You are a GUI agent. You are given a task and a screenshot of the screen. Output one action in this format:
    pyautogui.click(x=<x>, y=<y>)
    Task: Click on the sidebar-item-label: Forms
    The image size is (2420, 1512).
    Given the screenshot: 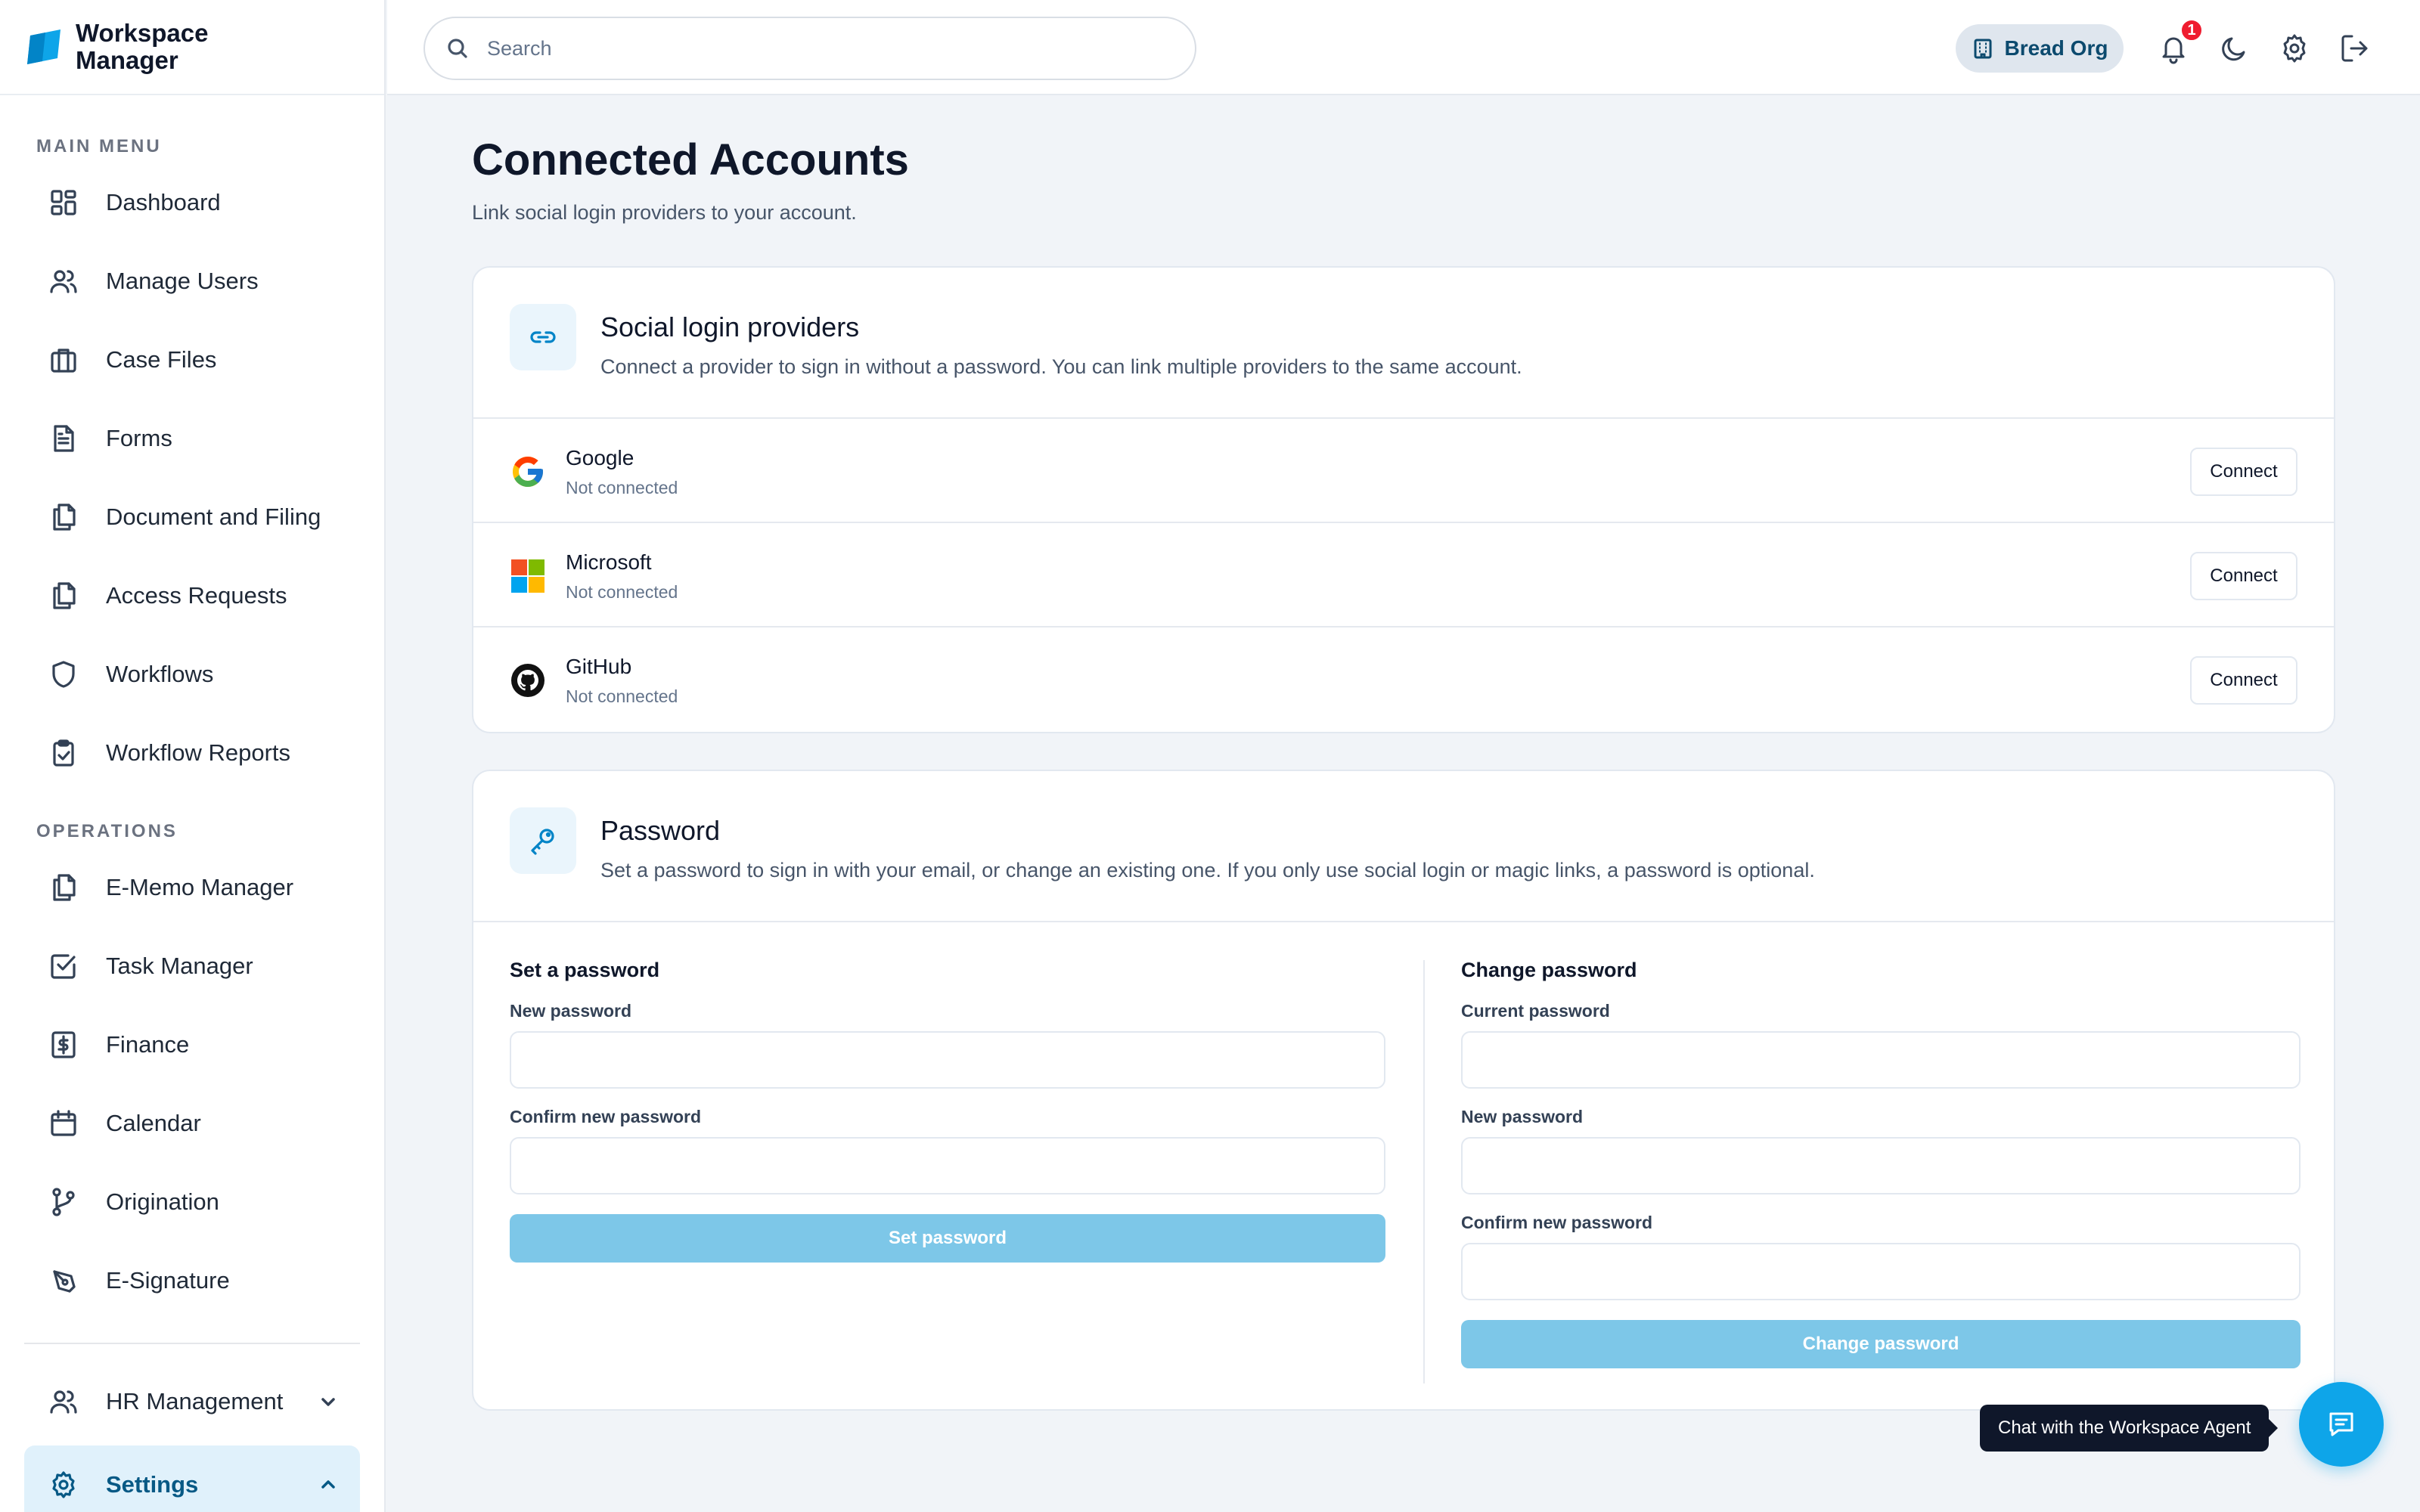 What is the action you would take?
    pyautogui.click(x=139, y=438)
    